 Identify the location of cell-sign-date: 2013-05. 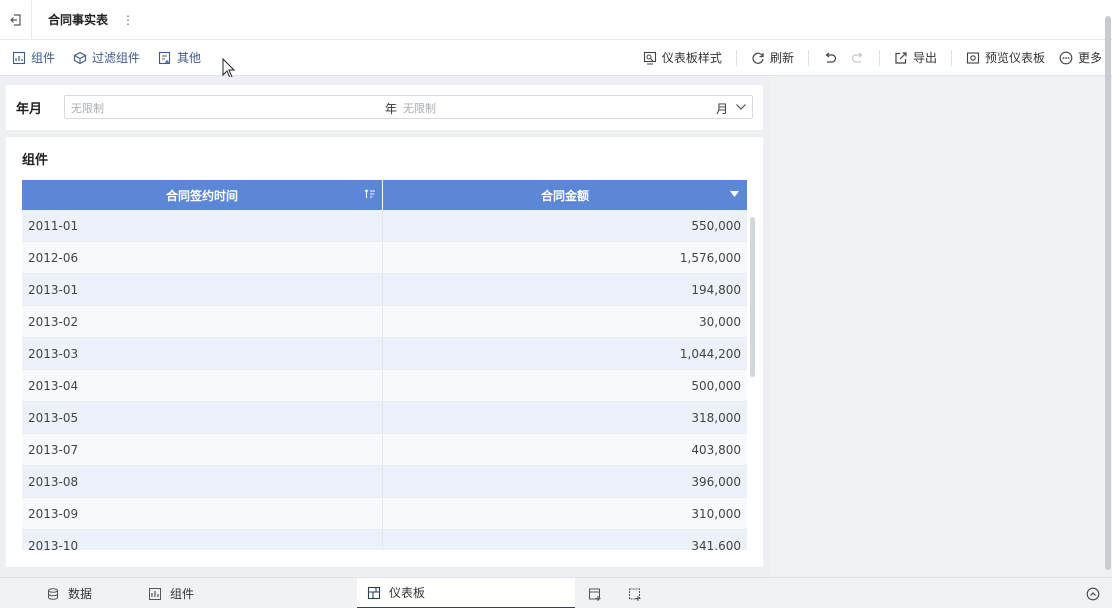
(202, 417).